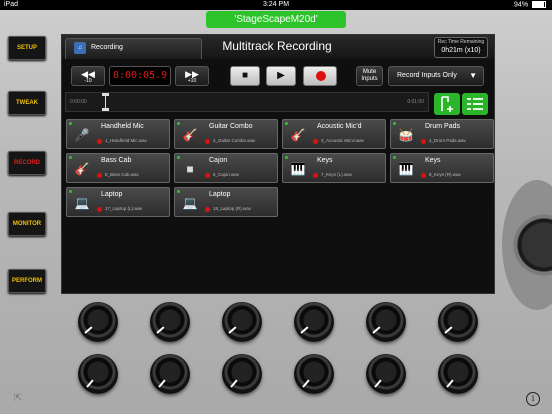 Image resolution: width=552 pixels, height=414 pixels. Describe the element at coordinates (192, 76) in the screenshot. I see `forward-button: ▶▶ +10` at that location.